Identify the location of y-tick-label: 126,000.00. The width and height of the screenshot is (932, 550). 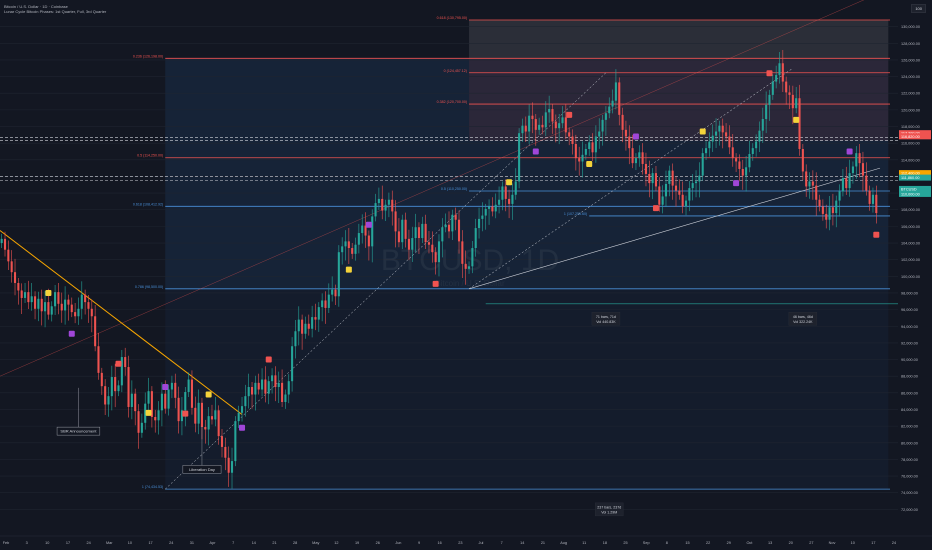
(910, 60).